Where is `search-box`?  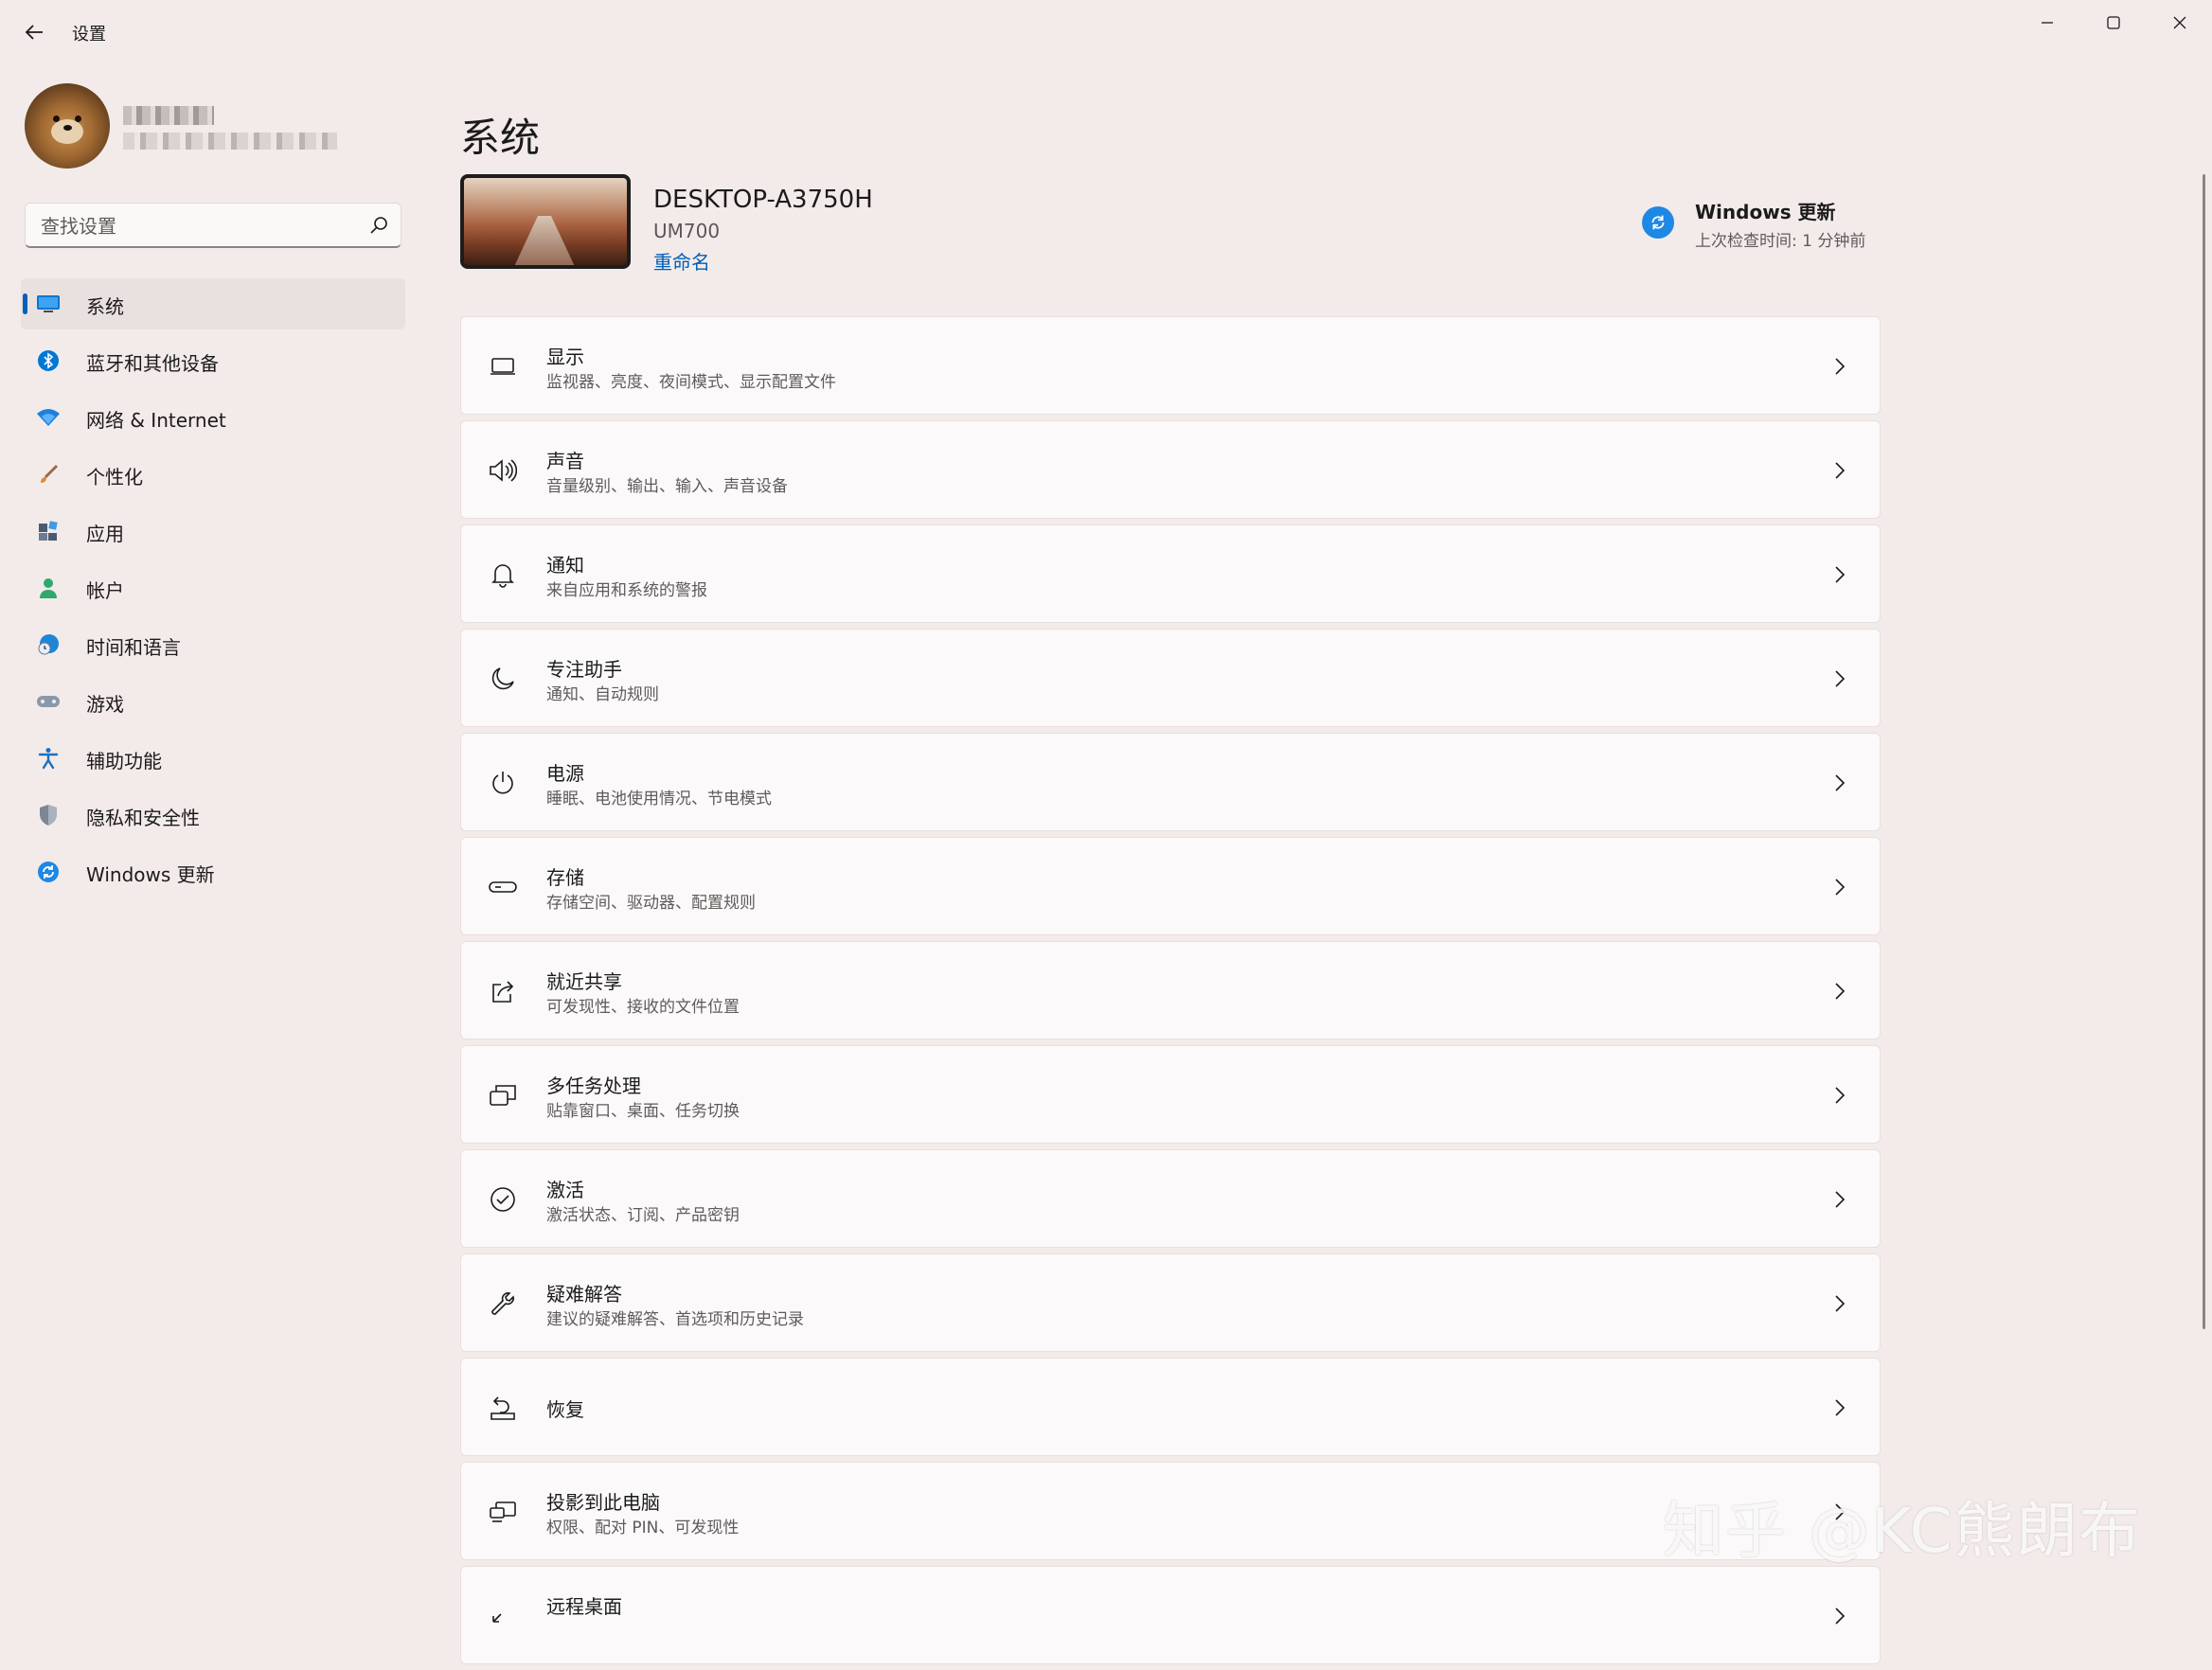 search-box is located at coordinates (213, 225).